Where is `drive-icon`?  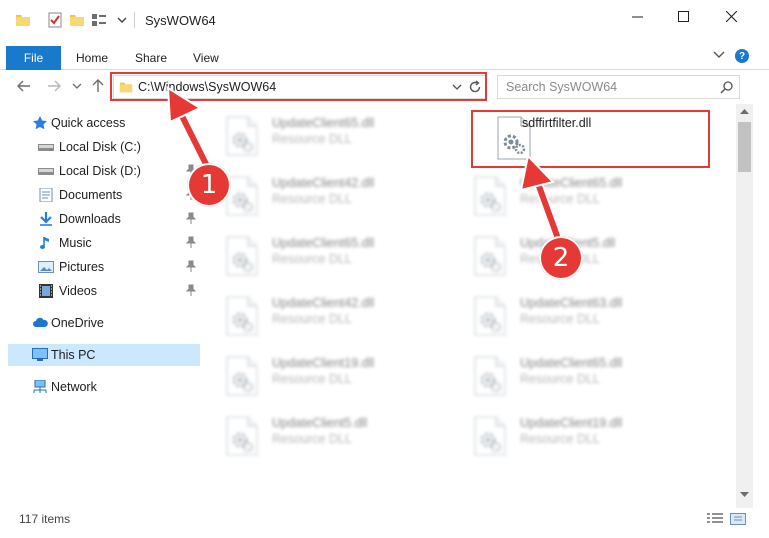
drive-icon is located at coordinates (46, 171).